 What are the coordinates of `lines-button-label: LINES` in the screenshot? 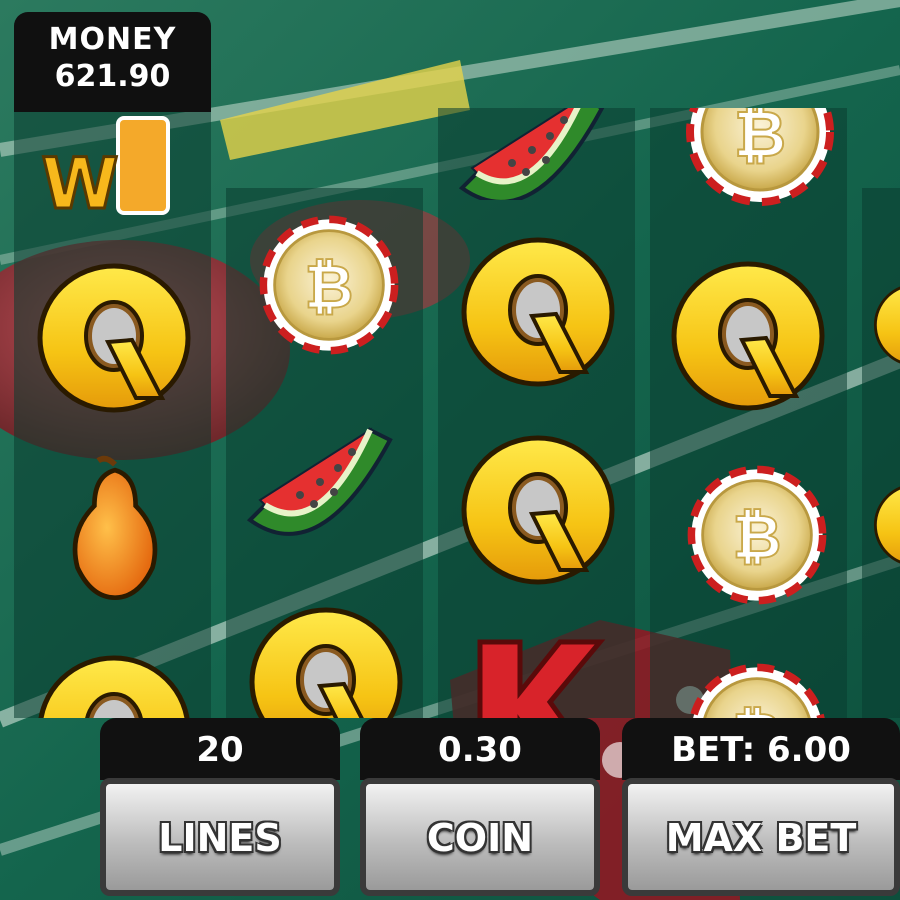 It's located at (220, 838).